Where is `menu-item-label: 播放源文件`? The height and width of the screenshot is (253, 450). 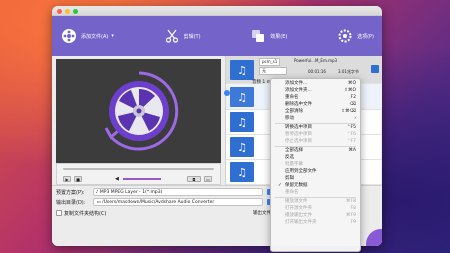
menu-item-label: 播放源文件 is located at coordinates (296, 201).